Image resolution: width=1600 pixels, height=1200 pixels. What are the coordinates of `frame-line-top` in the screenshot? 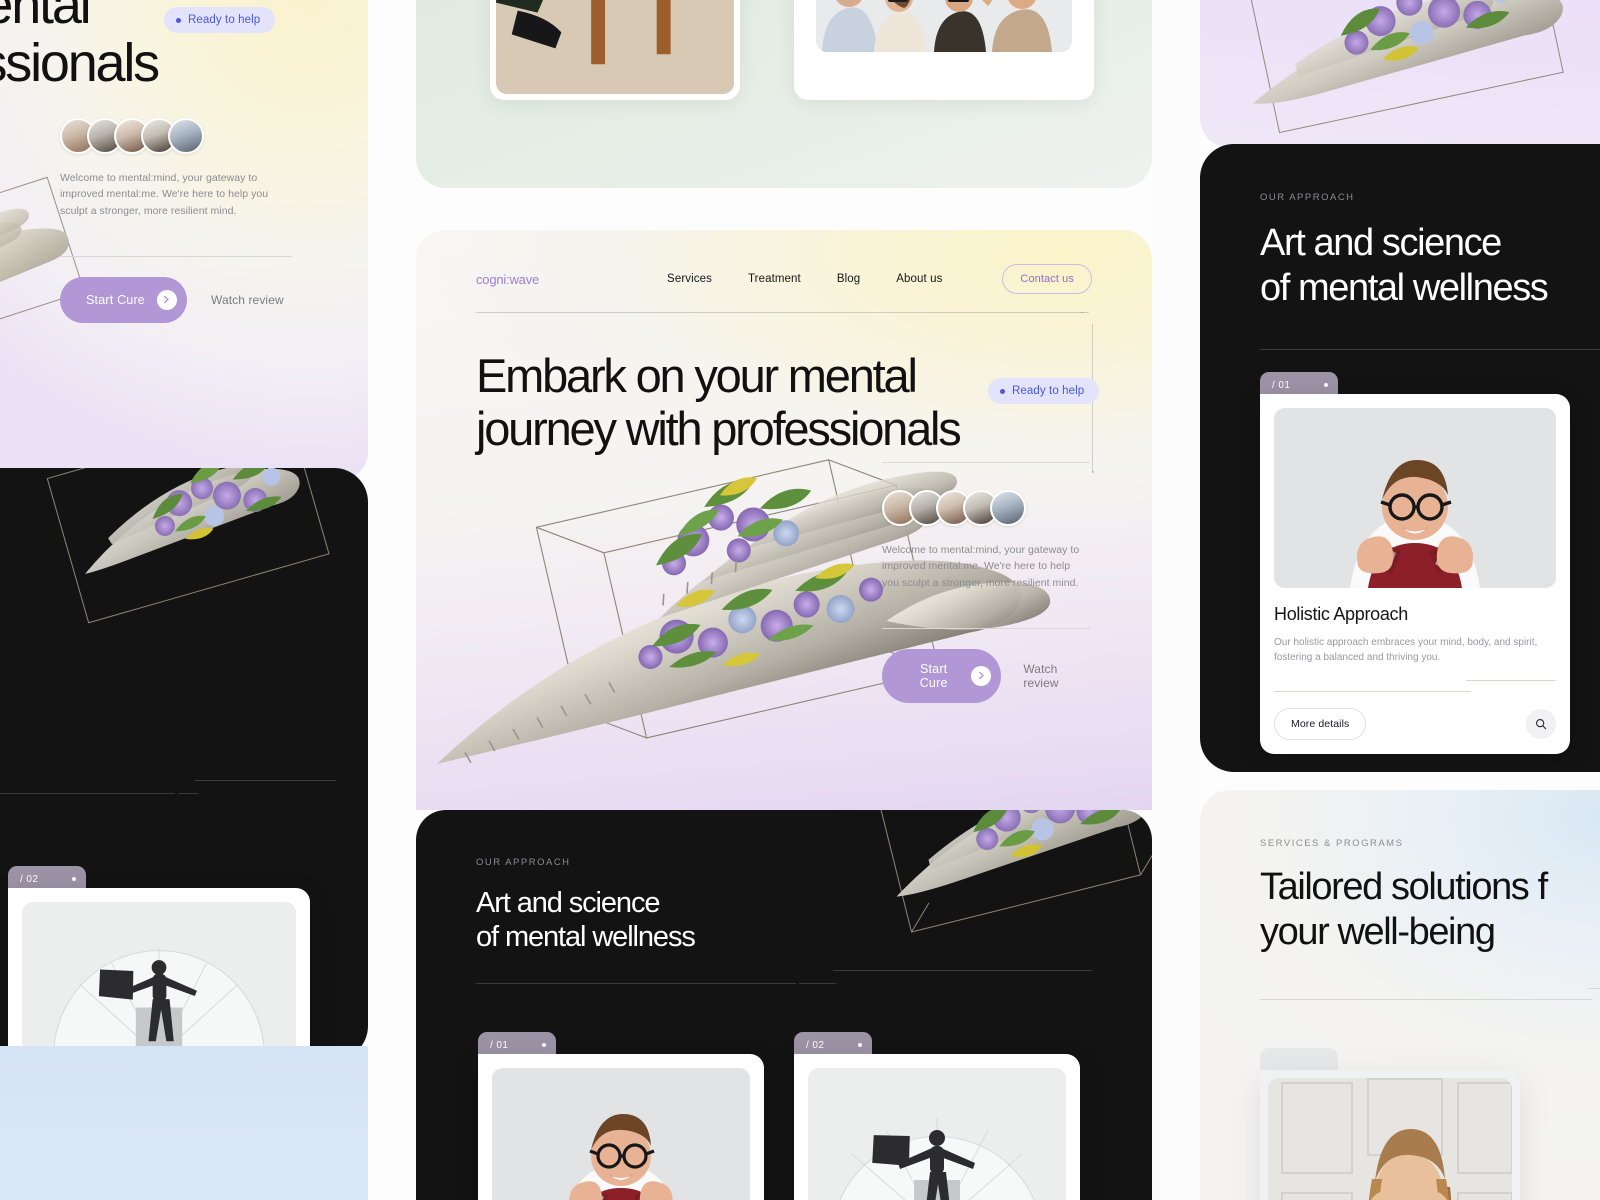 It's located at (780, 312).